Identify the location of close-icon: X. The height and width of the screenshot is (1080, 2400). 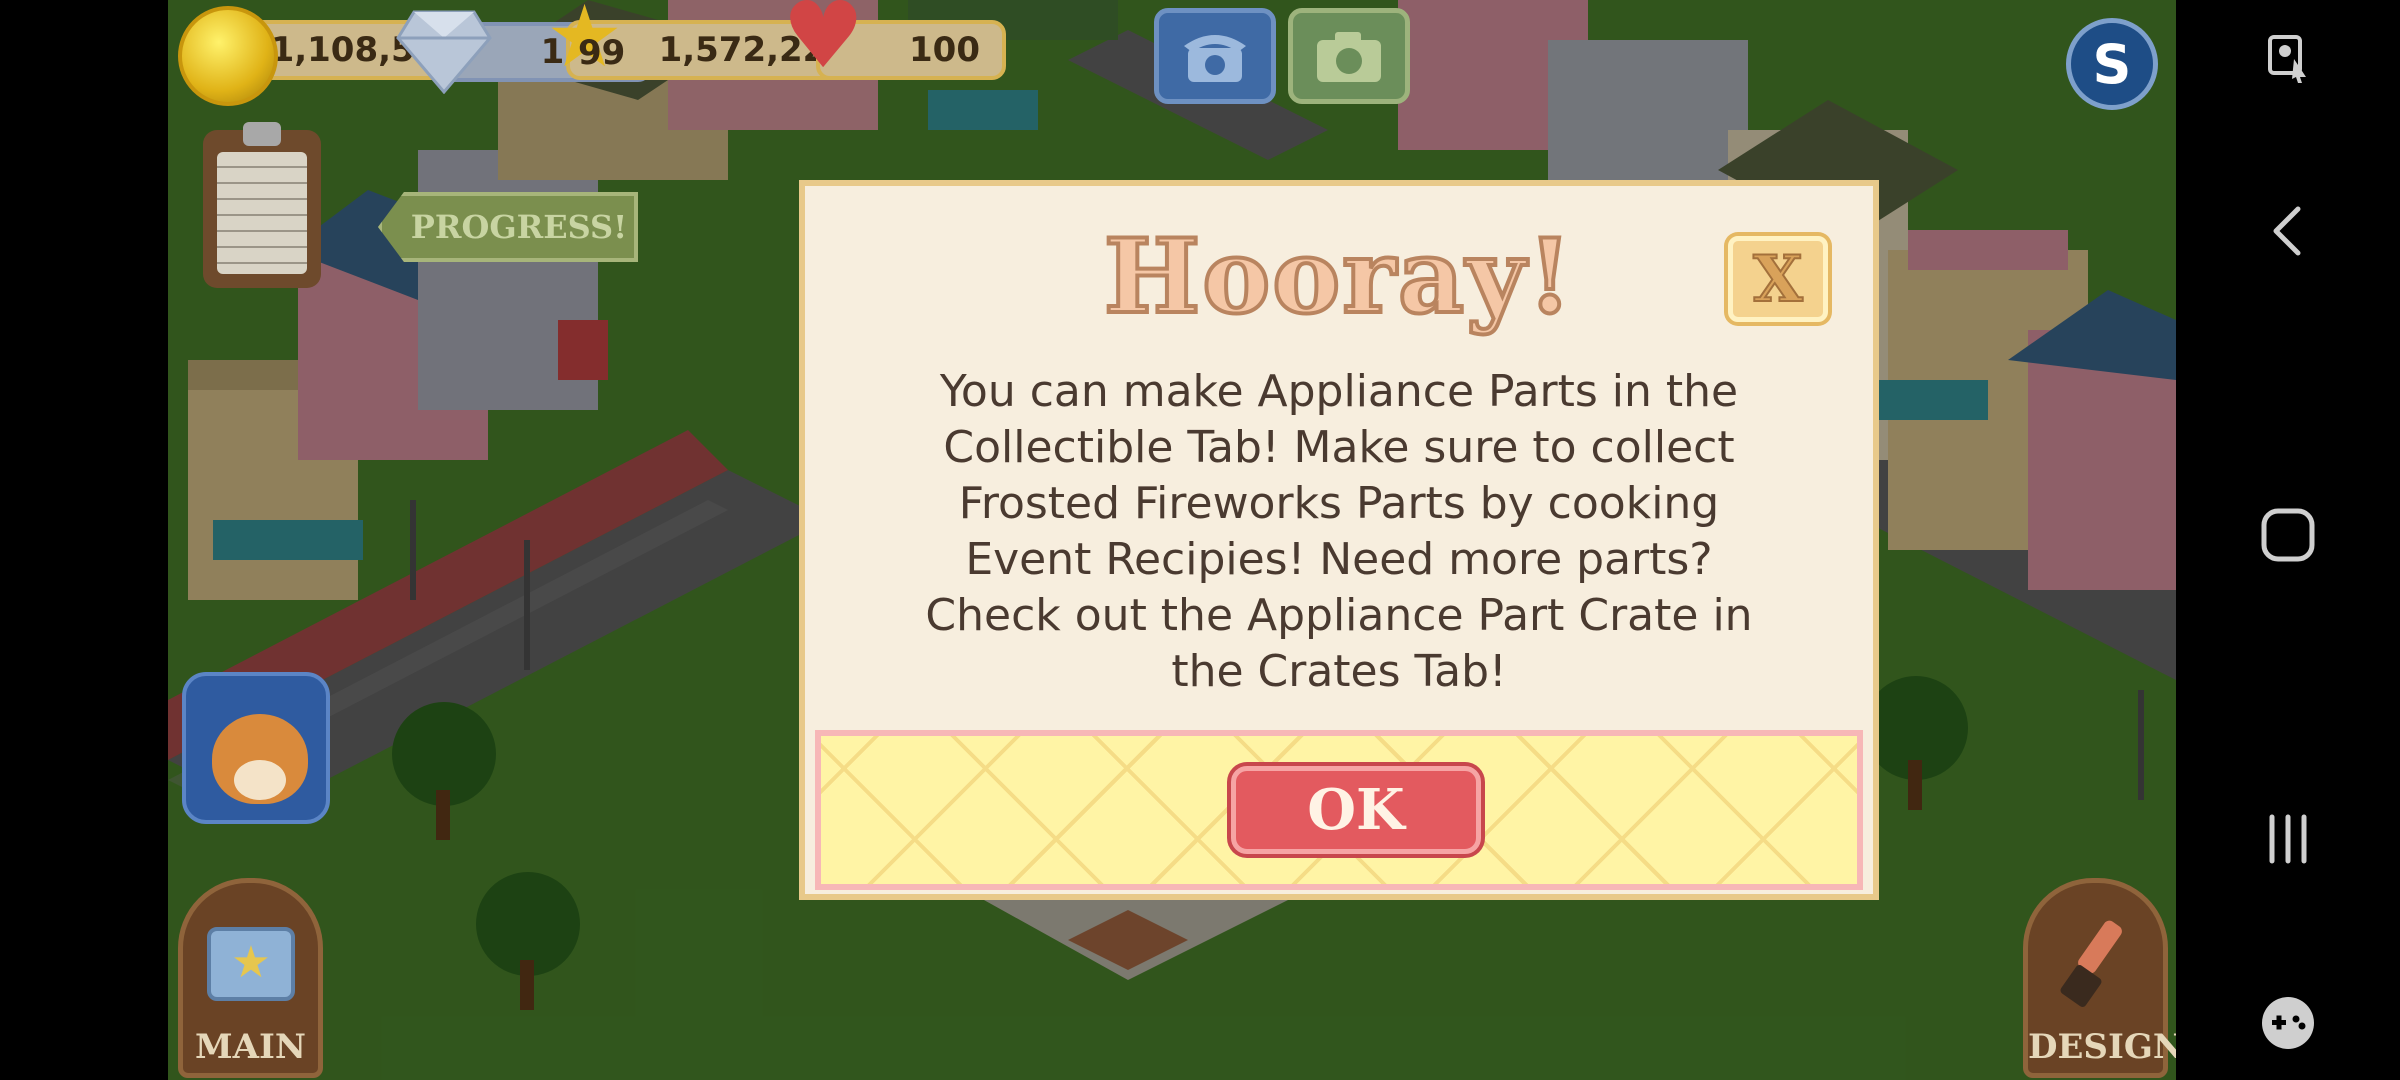
(1778, 279).